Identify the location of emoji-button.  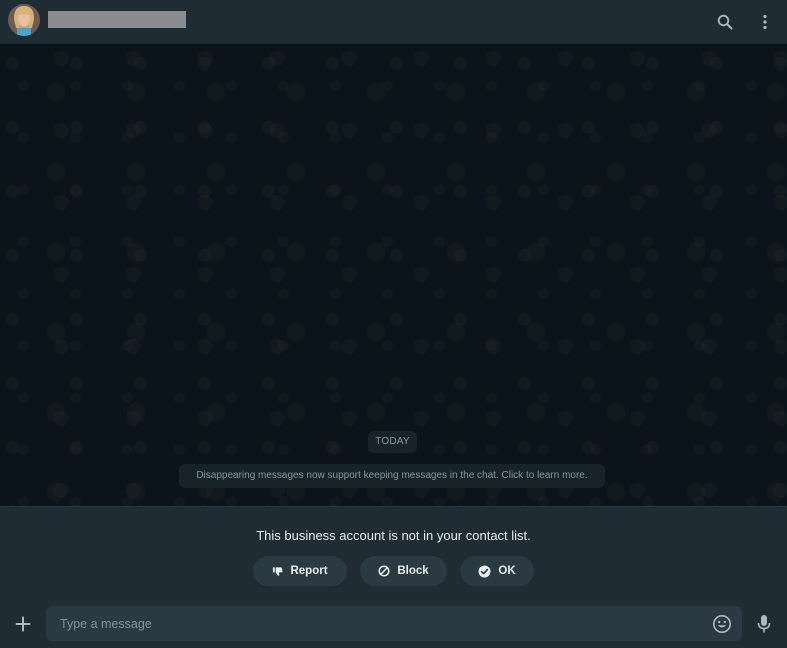
(722, 624).